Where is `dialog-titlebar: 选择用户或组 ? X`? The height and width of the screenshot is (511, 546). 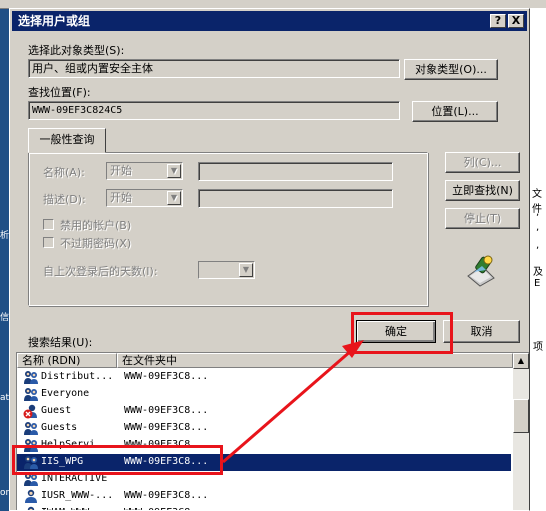 dialog-titlebar: 选择用户或组 ? X is located at coordinates (269, 21).